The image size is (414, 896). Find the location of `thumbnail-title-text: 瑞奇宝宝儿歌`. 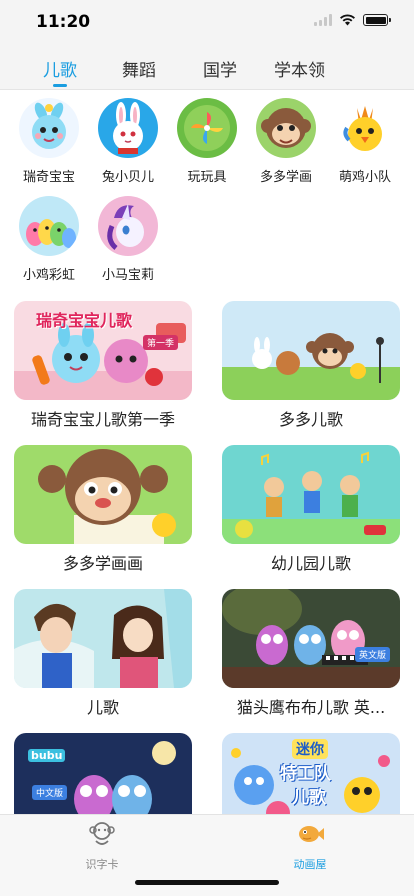

thumbnail-title-text: 瑞奇宝宝儿歌 is located at coordinates (84, 320).